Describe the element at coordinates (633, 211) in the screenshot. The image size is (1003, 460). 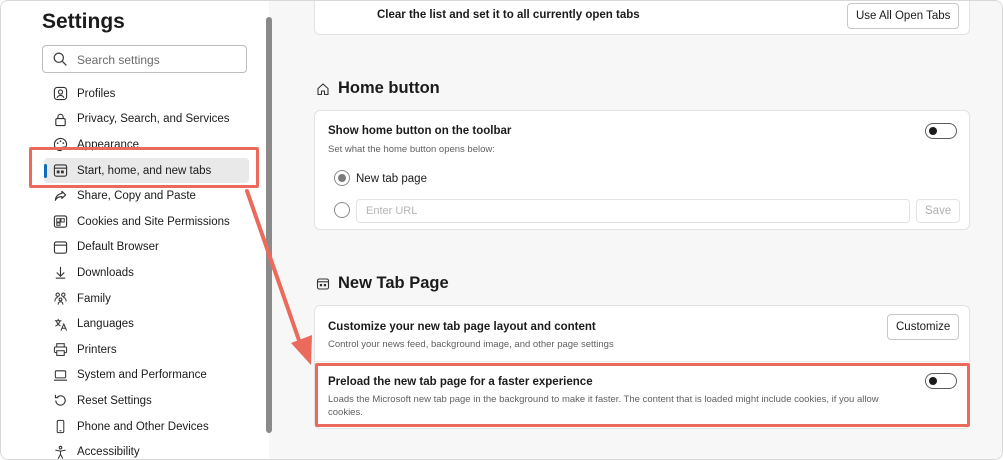
I see `home-url-input` at that location.